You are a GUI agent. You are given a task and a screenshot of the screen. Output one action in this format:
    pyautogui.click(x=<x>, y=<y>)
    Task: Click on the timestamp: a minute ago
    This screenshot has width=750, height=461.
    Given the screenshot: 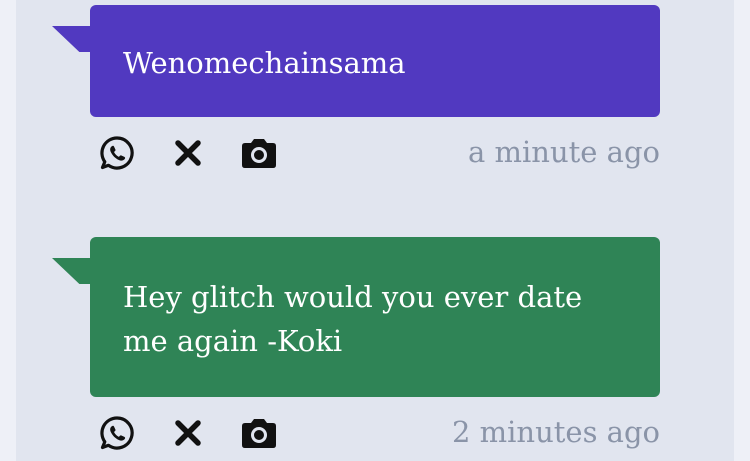 What is the action you would take?
    pyautogui.click(x=564, y=152)
    